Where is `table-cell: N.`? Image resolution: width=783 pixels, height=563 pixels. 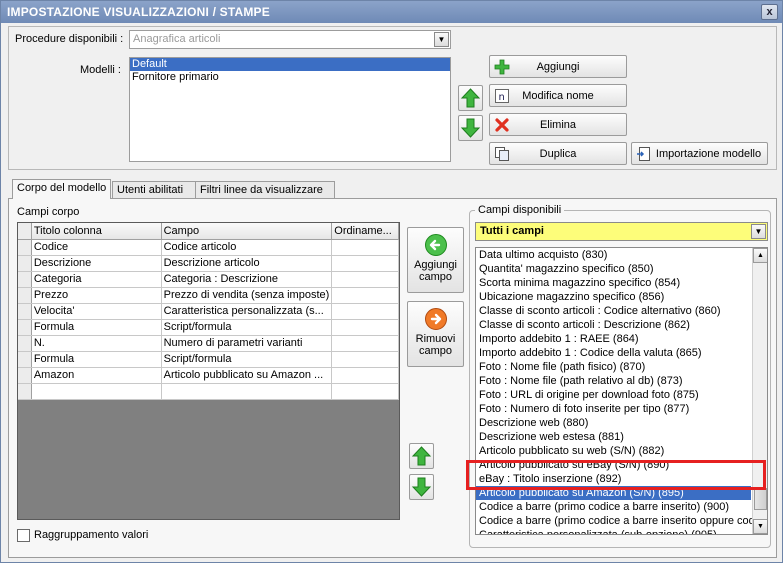 table-cell: N. is located at coordinates (96, 343).